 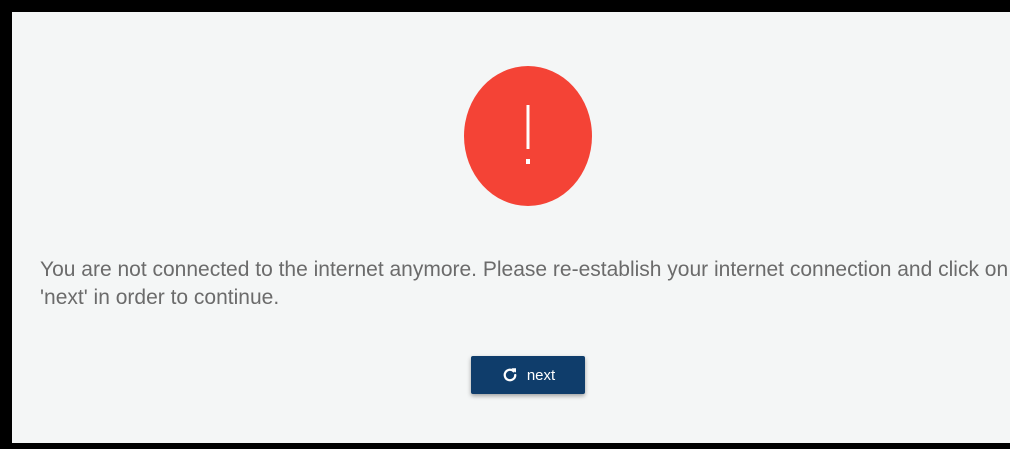 I want to click on exclamation-icon, so click(x=528, y=136).